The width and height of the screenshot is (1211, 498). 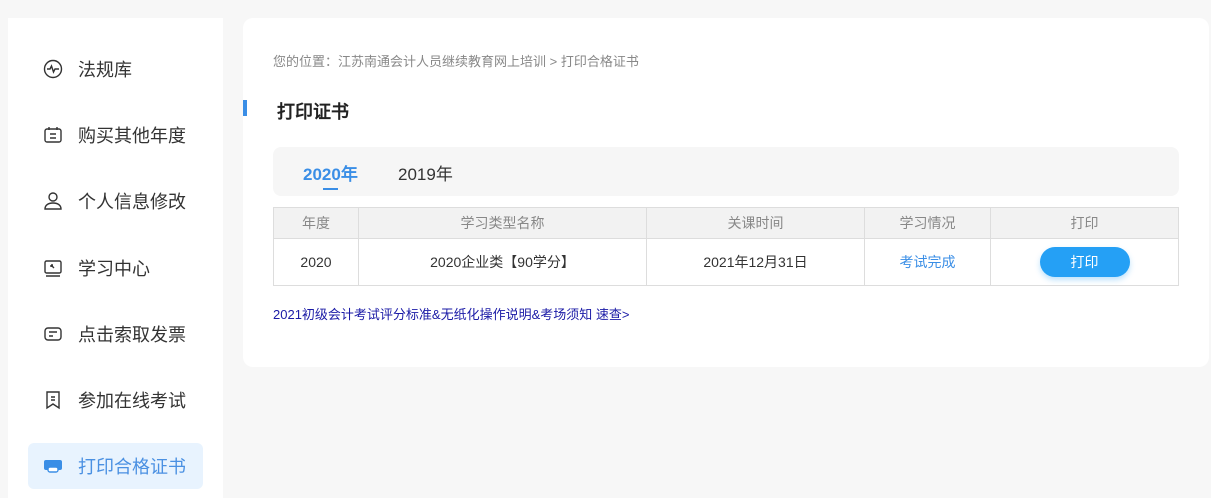 I want to click on sidebar-item-online-exam: 参加在线考试, so click(x=115, y=400).